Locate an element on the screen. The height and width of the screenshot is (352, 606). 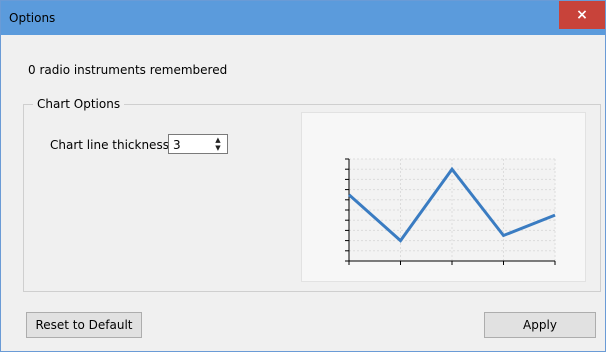
reset-to-default-button: Reset to Default is located at coordinates (84, 325).